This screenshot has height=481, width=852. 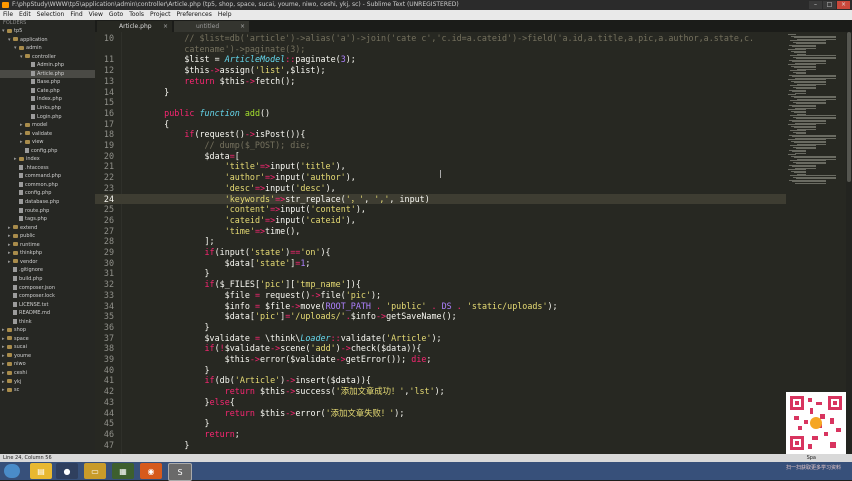 What do you see at coordinates (47, 168) in the screenshot?
I see `sidebar-file: .htaccess` at bounding box center [47, 168].